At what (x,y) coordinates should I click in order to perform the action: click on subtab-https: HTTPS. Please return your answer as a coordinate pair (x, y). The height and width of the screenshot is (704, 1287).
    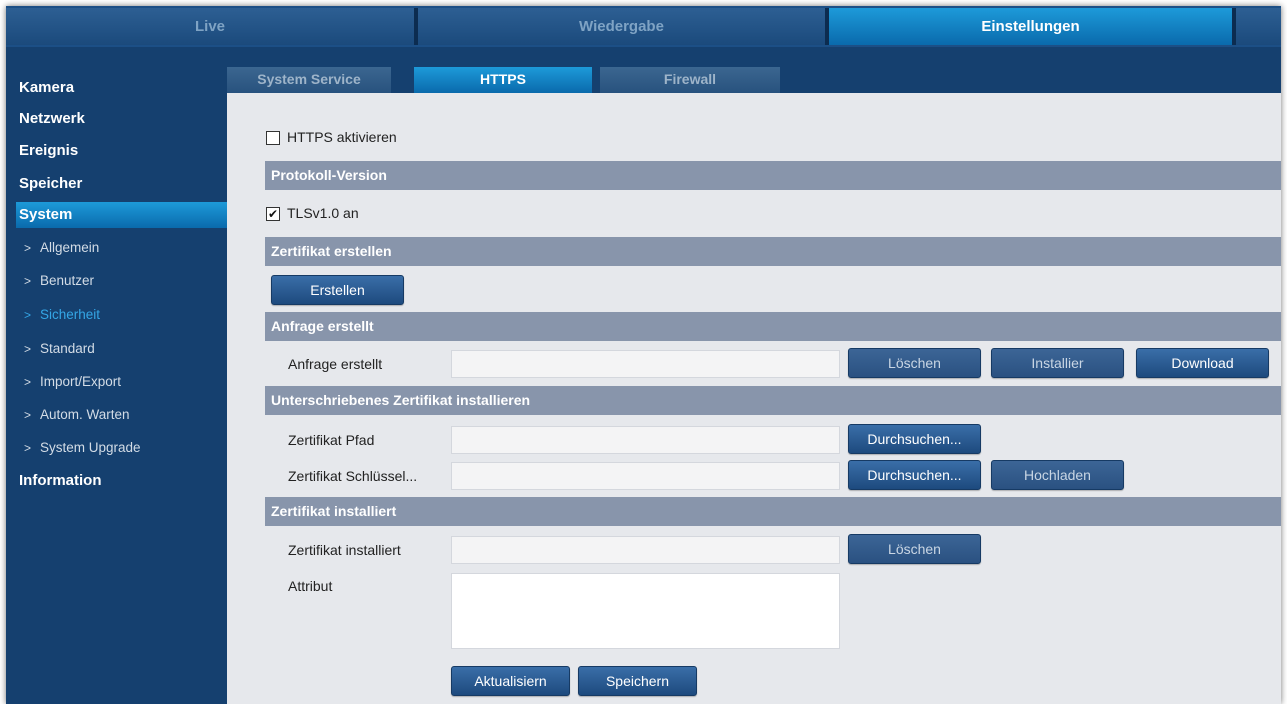
    Looking at the image, I should click on (503, 80).